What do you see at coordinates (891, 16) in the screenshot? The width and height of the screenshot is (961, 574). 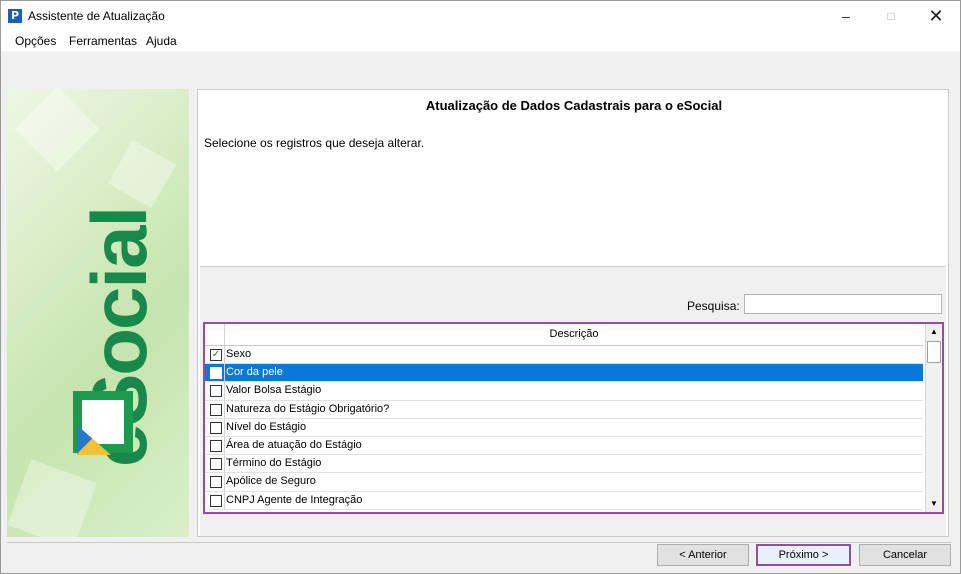 I see `maximize-button: □` at bounding box center [891, 16].